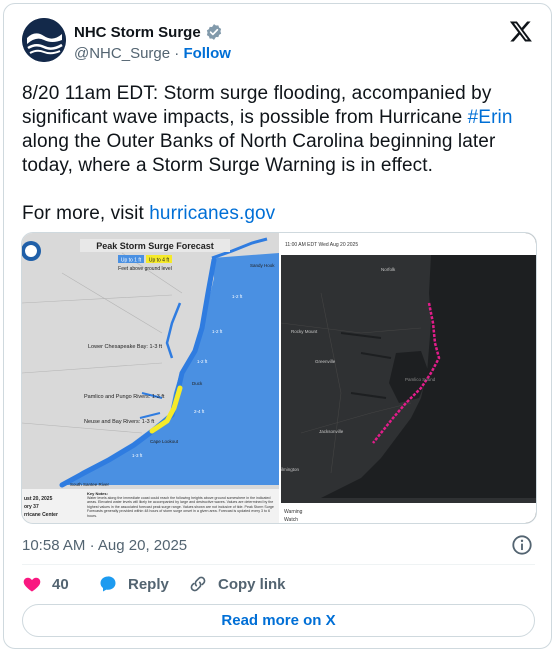  I want to click on follow-button: Follow, so click(207, 53).